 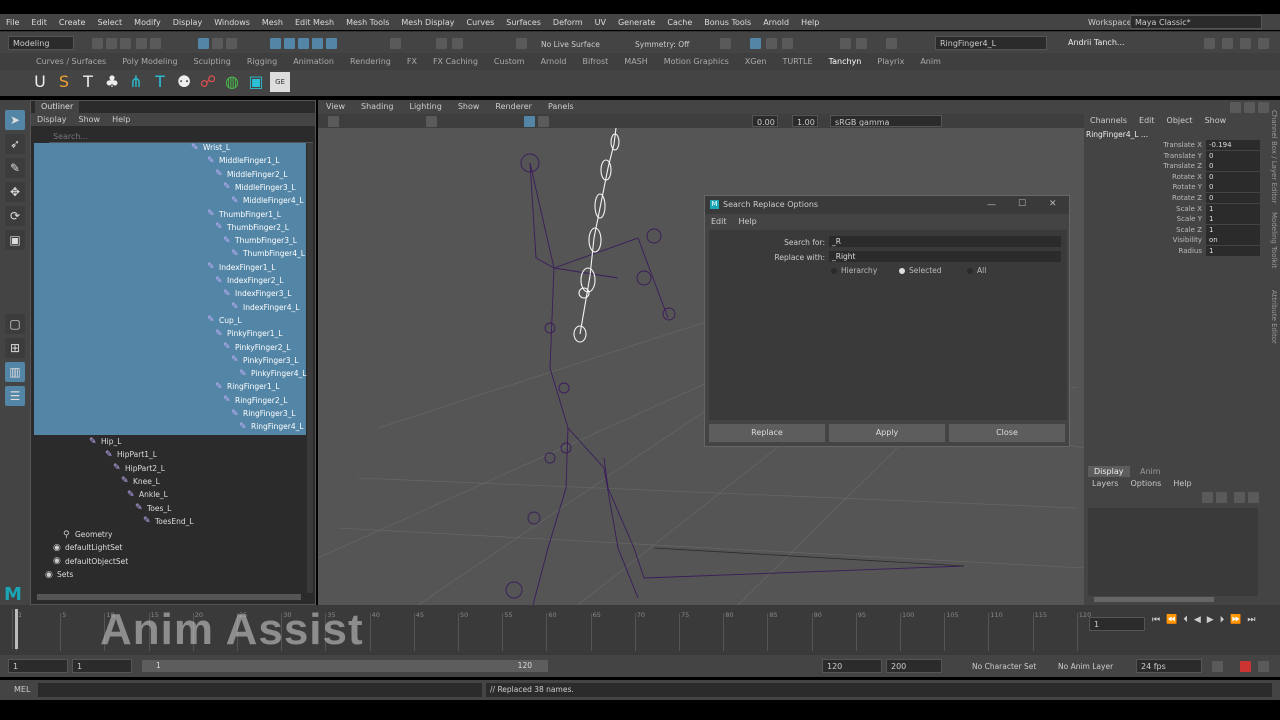 I want to click on side-tab-channel-box: Channel Box / Layer Editor, so click(x=1274, y=156).